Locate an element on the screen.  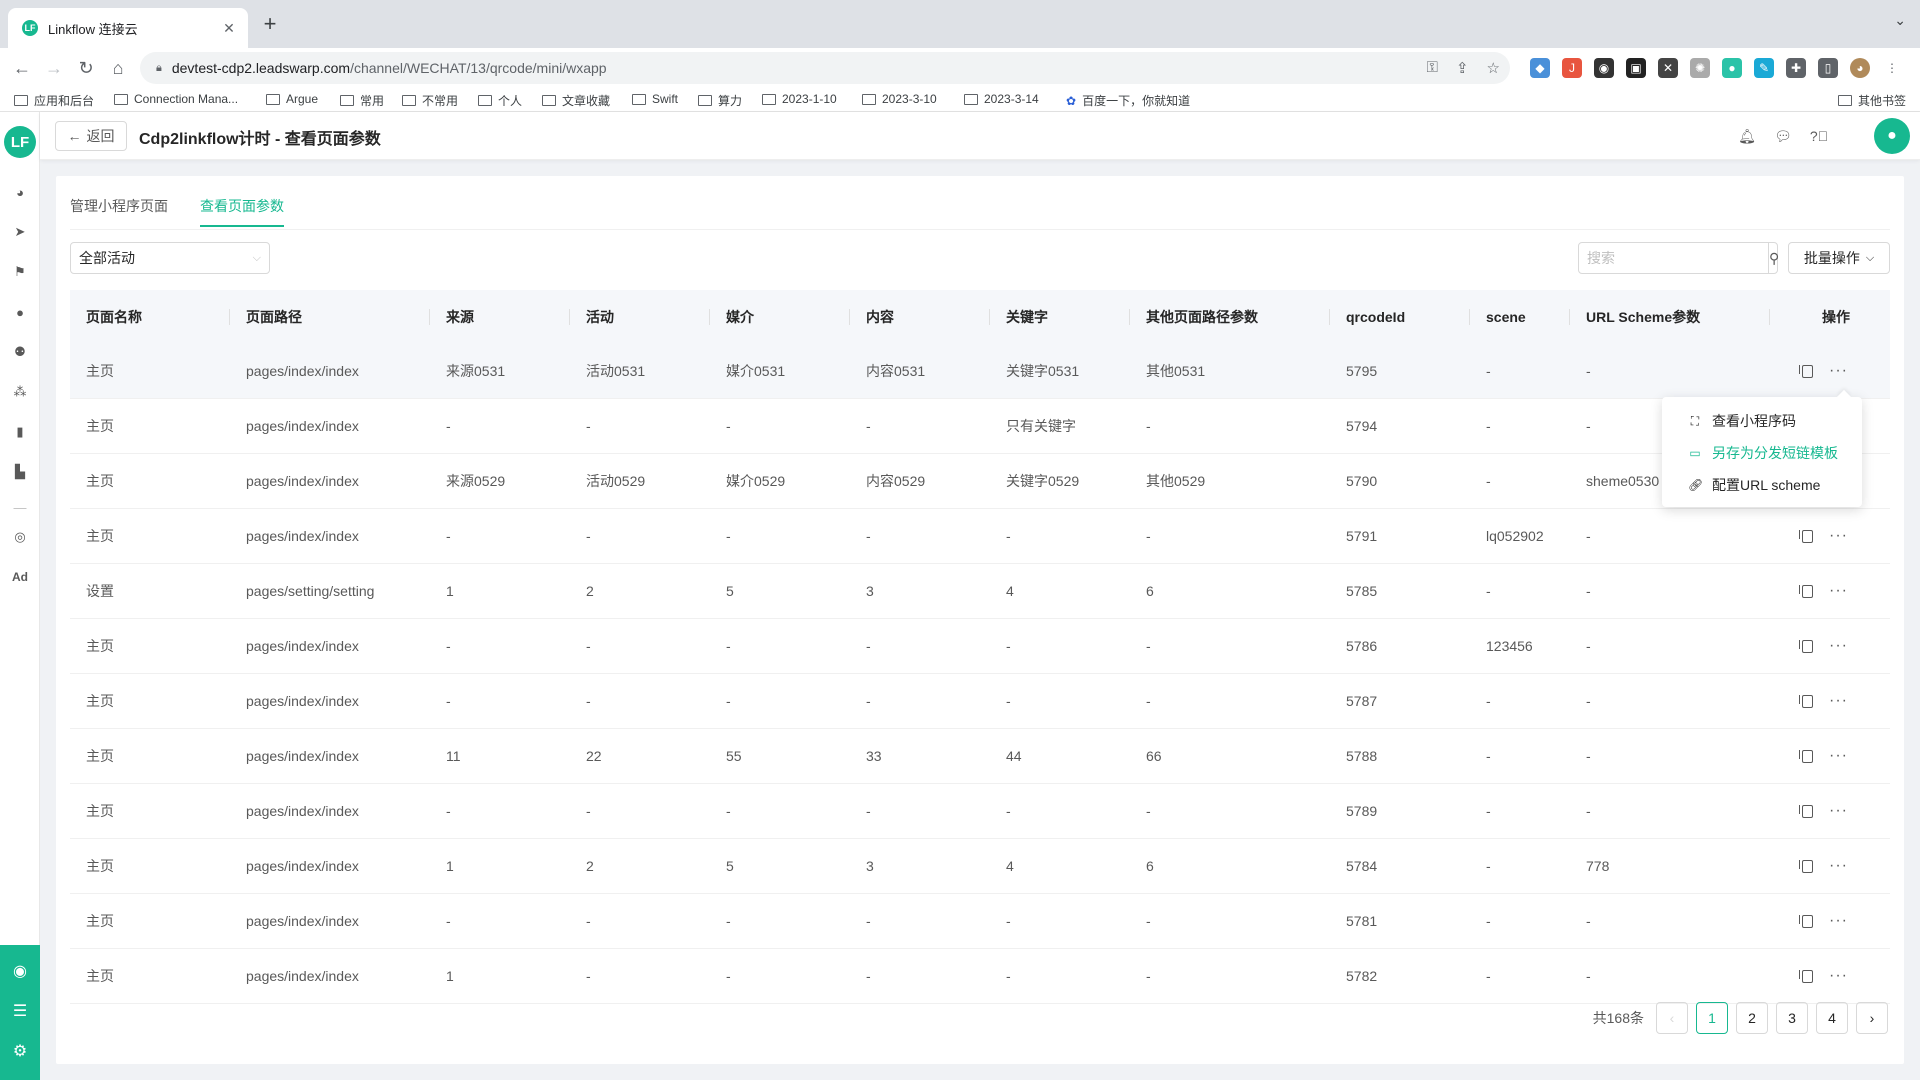
tab-divider is located at coordinates (980, 229).